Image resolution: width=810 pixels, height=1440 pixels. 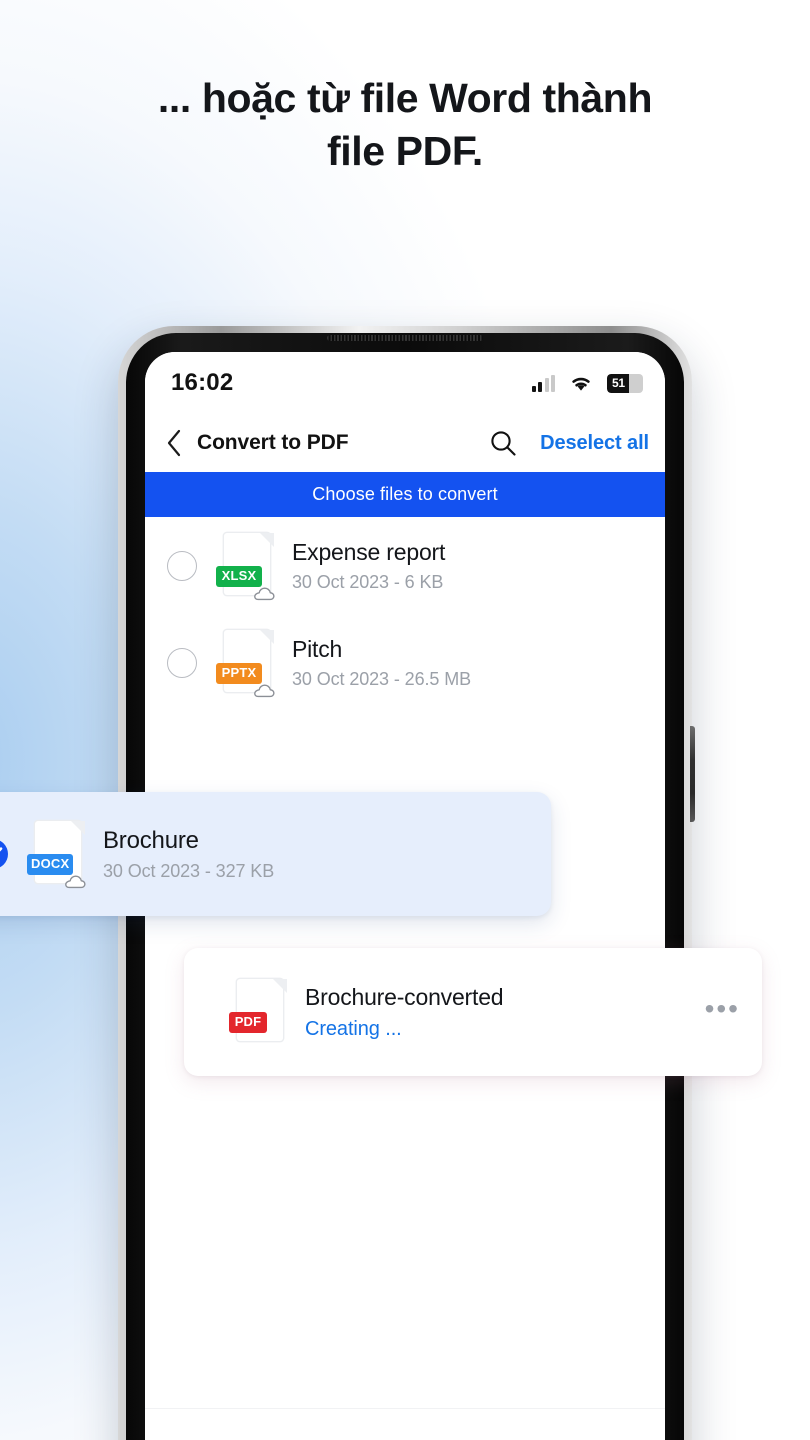 I want to click on file-details: 30 Oct 2023 - 26.5 MB, so click(x=381, y=678).